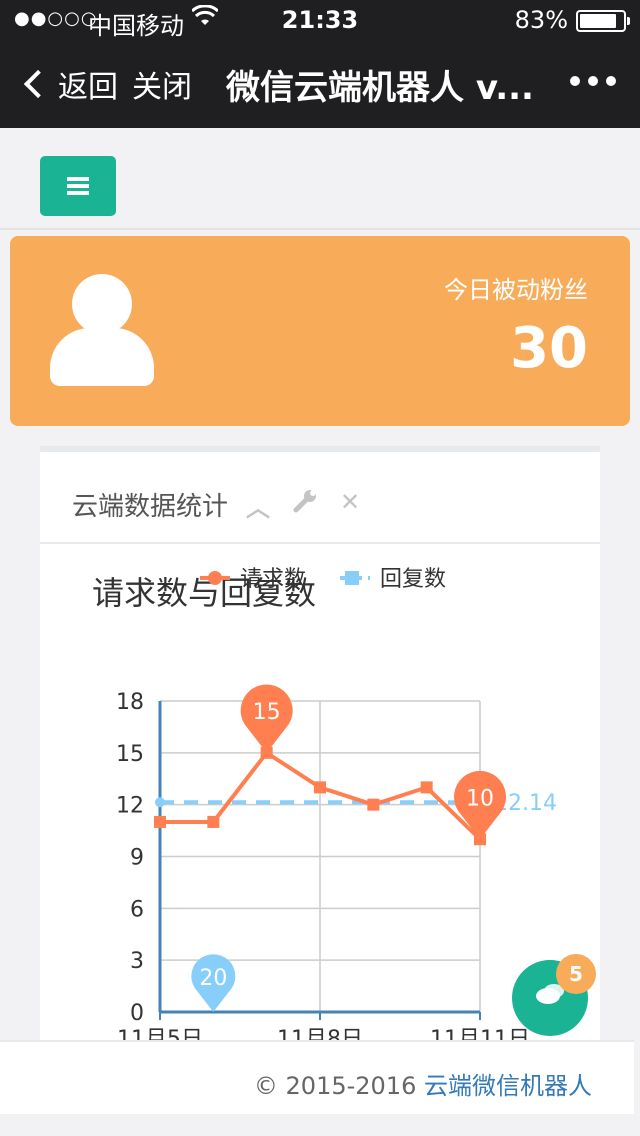 This screenshot has width=640, height=1136. Describe the element at coordinates (162, 84) in the screenshot. I see `close-button: 关闭` at that location.